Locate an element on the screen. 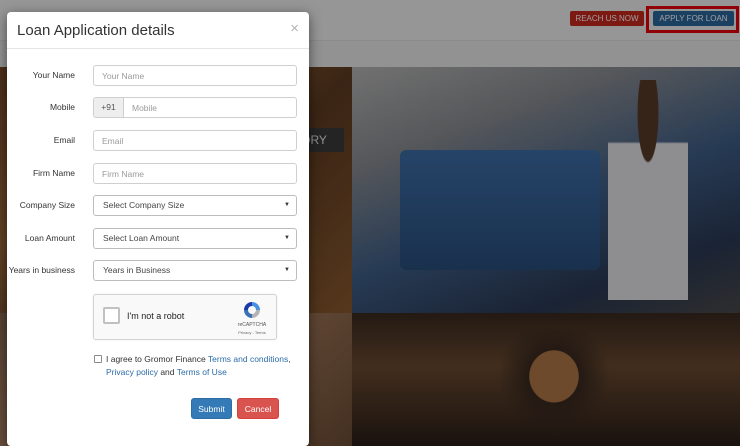 The width and height of the screenshot is (740, 446). email-input is located at coordinates (195, 140).